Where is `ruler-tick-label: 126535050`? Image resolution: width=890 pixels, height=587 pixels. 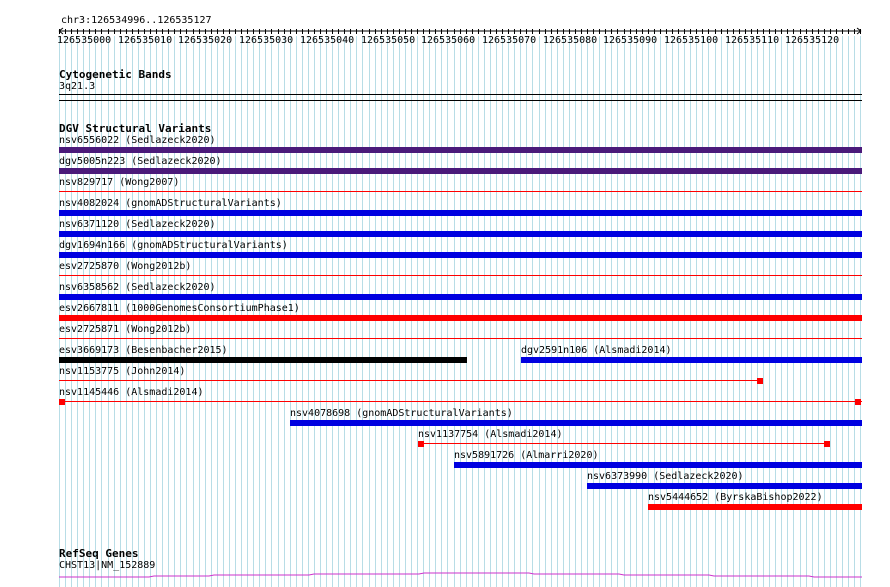 ruler-tick-label: 126535050 is located at coordinates (388, 40).